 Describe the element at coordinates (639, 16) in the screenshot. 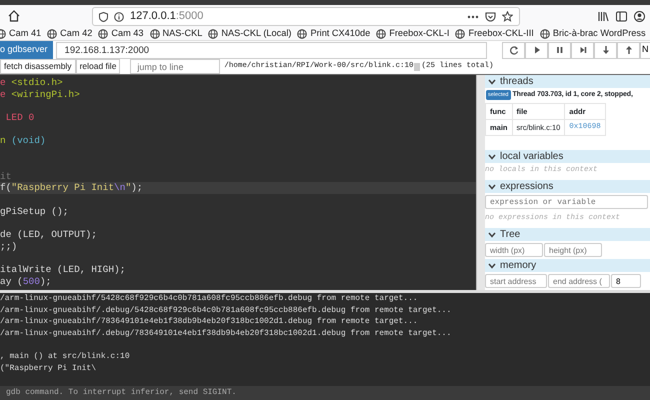

I see `account-icon` at that location.